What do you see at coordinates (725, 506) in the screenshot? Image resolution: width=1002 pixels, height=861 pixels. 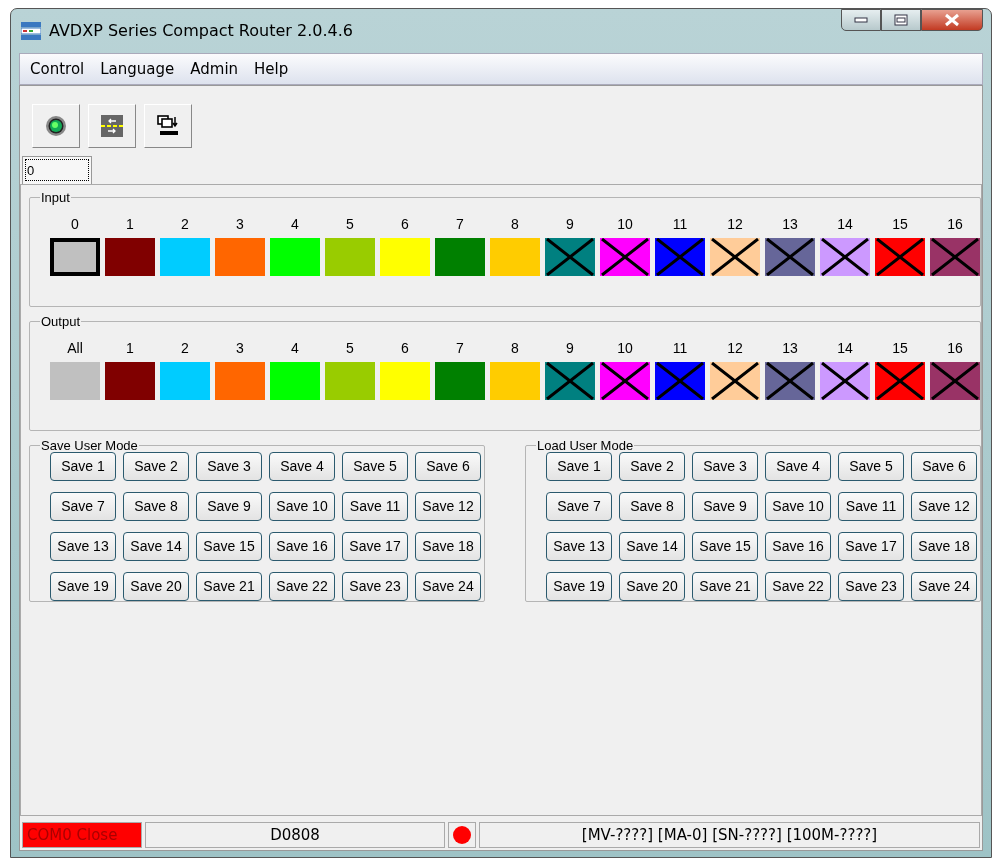 I see `load-mode-button: Save 9` at bounding box center [725, 506].